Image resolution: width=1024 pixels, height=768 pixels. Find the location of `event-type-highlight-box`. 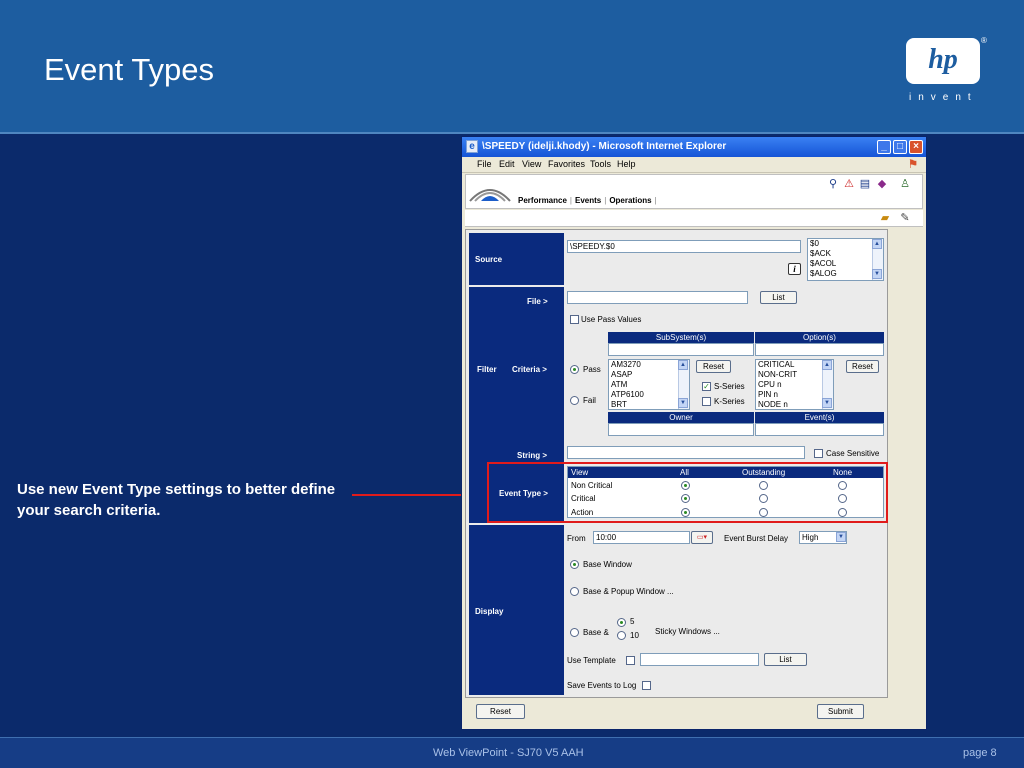

event-type-highlight-box is located at coordinates (687, 492).